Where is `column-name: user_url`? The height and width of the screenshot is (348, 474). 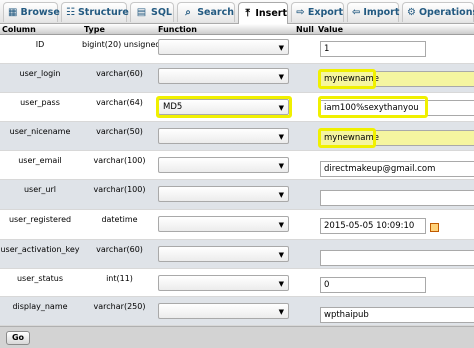 column-name: user_url is located at coordinates (40, 189).